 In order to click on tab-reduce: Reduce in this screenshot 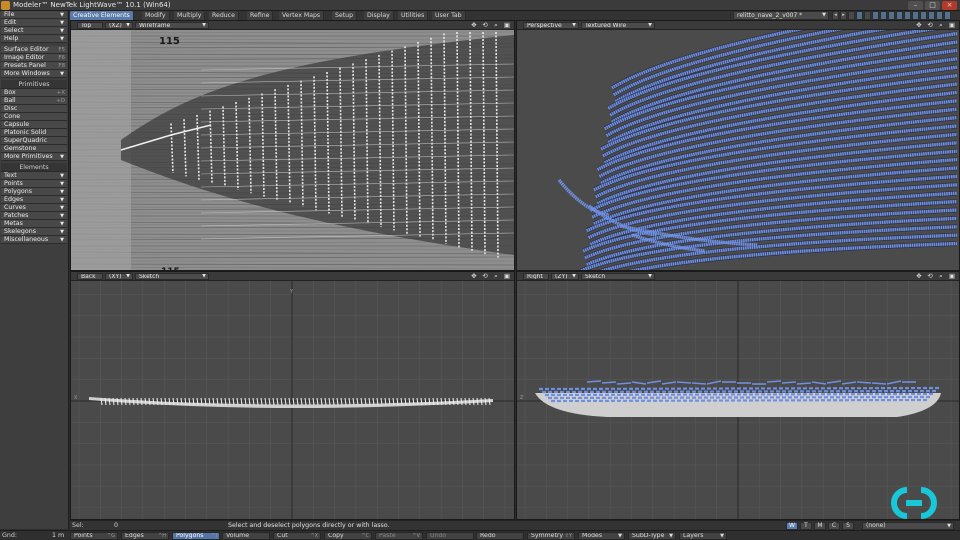, I will do `click(224, 15)`.